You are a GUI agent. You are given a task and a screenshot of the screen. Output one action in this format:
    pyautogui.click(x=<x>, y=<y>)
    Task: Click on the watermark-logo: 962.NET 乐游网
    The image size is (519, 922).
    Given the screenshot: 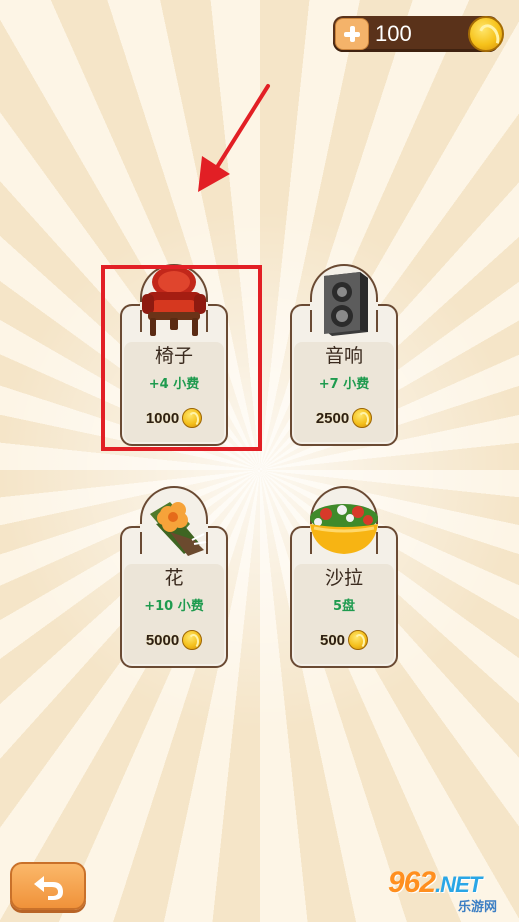 What is the action you would take?
    pyautogui.click(x=446, y=891)
    